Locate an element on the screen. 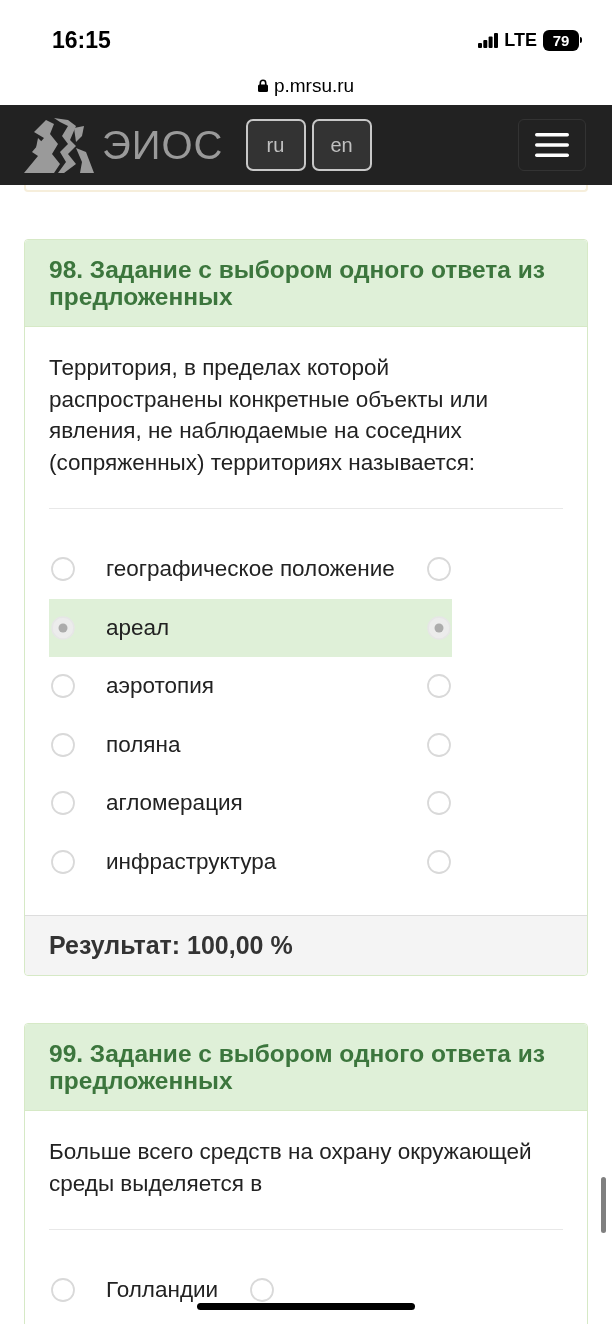  result-text: Результат: 100,00 % is located at coordinates (306, 945).